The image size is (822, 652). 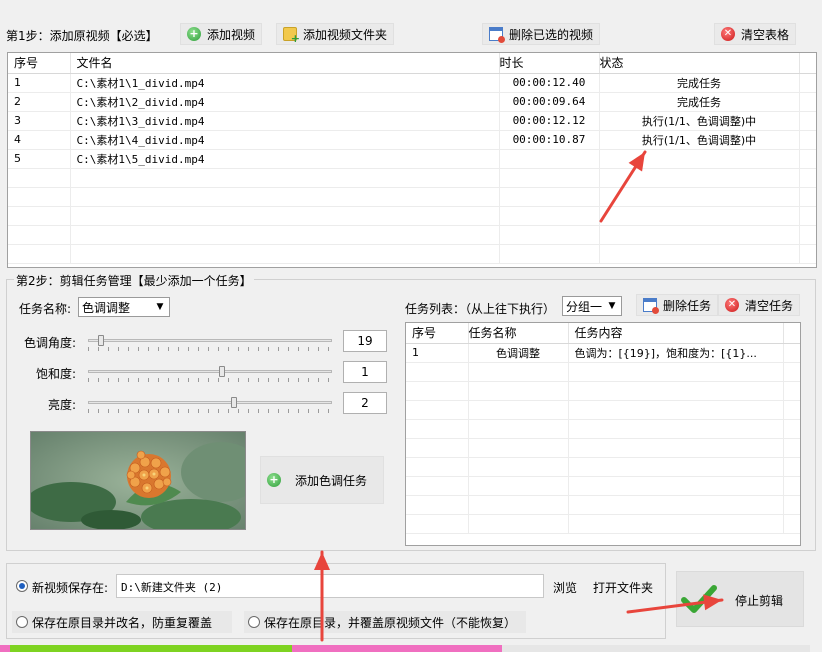 What do you see at coordinates (210, 371) in the screenshot?
I see `saturation-slider-track` at bounding box center [210, 371].